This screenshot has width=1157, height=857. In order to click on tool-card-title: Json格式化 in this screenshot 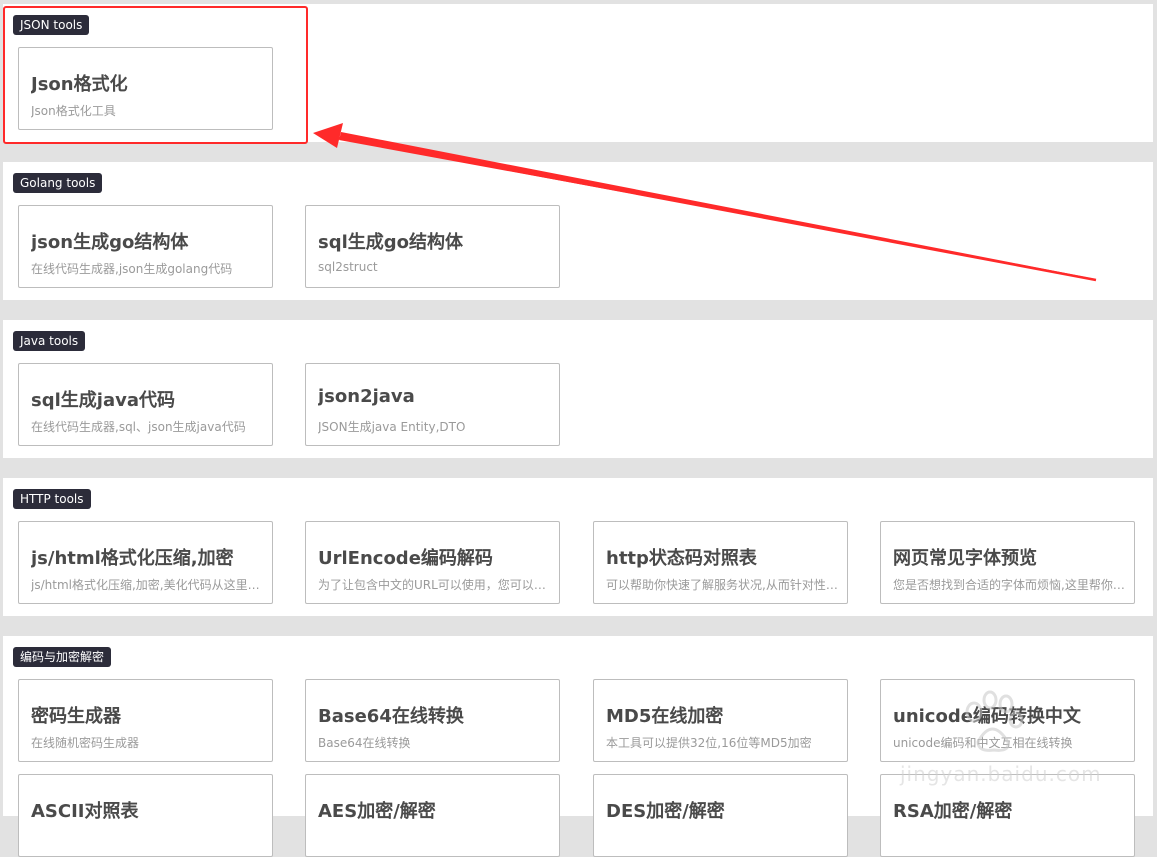, I will do `click(79, 84)`.